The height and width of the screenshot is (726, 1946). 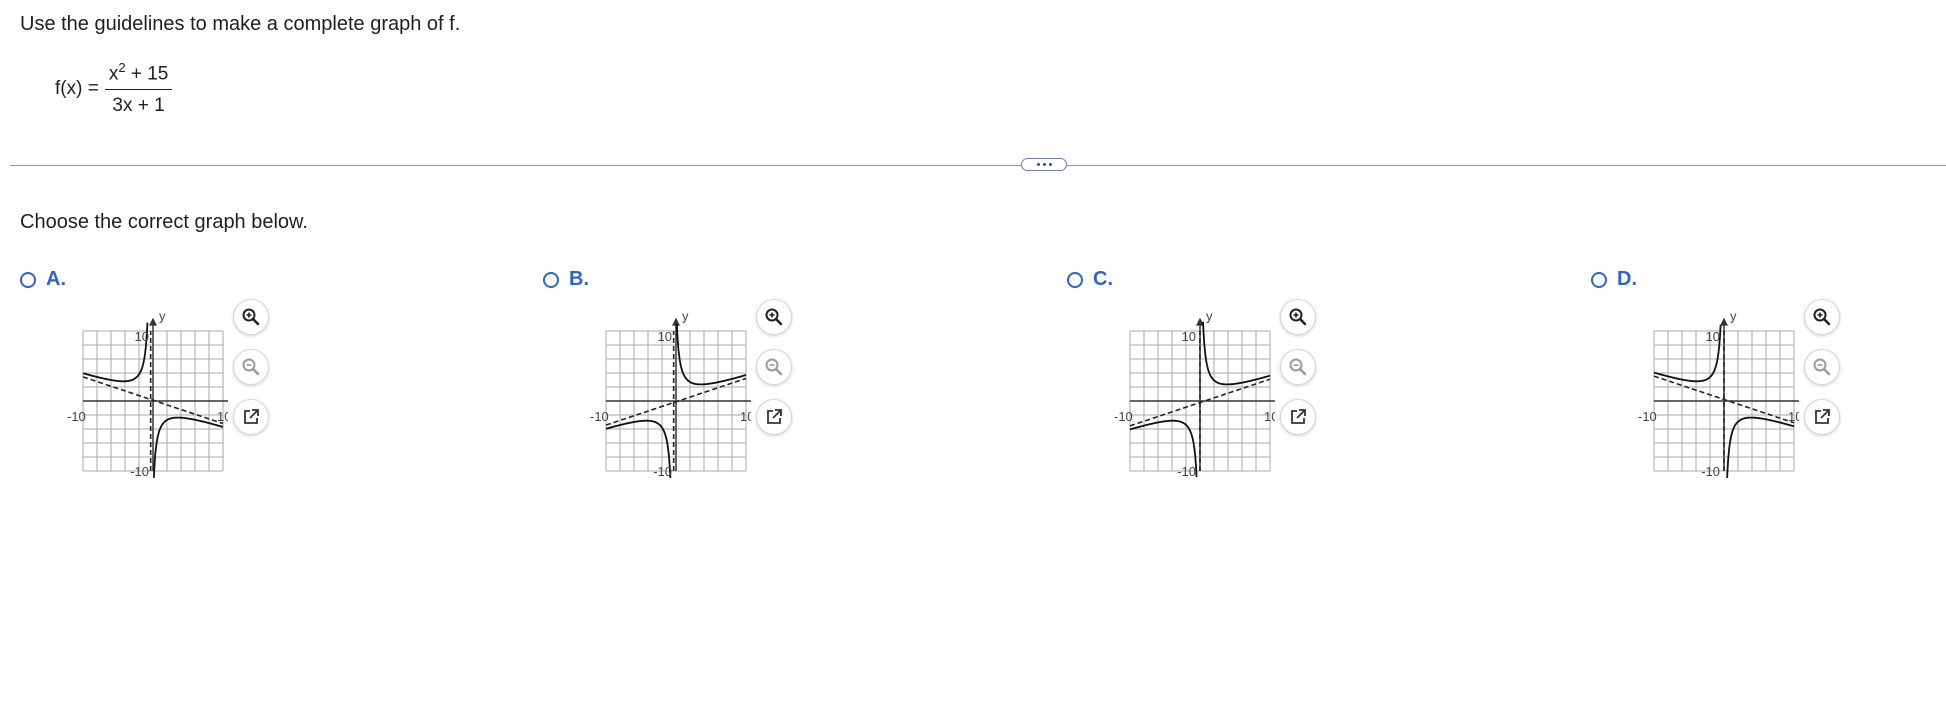 I want to click on option-letter: D., so click(x=1627, y=279).